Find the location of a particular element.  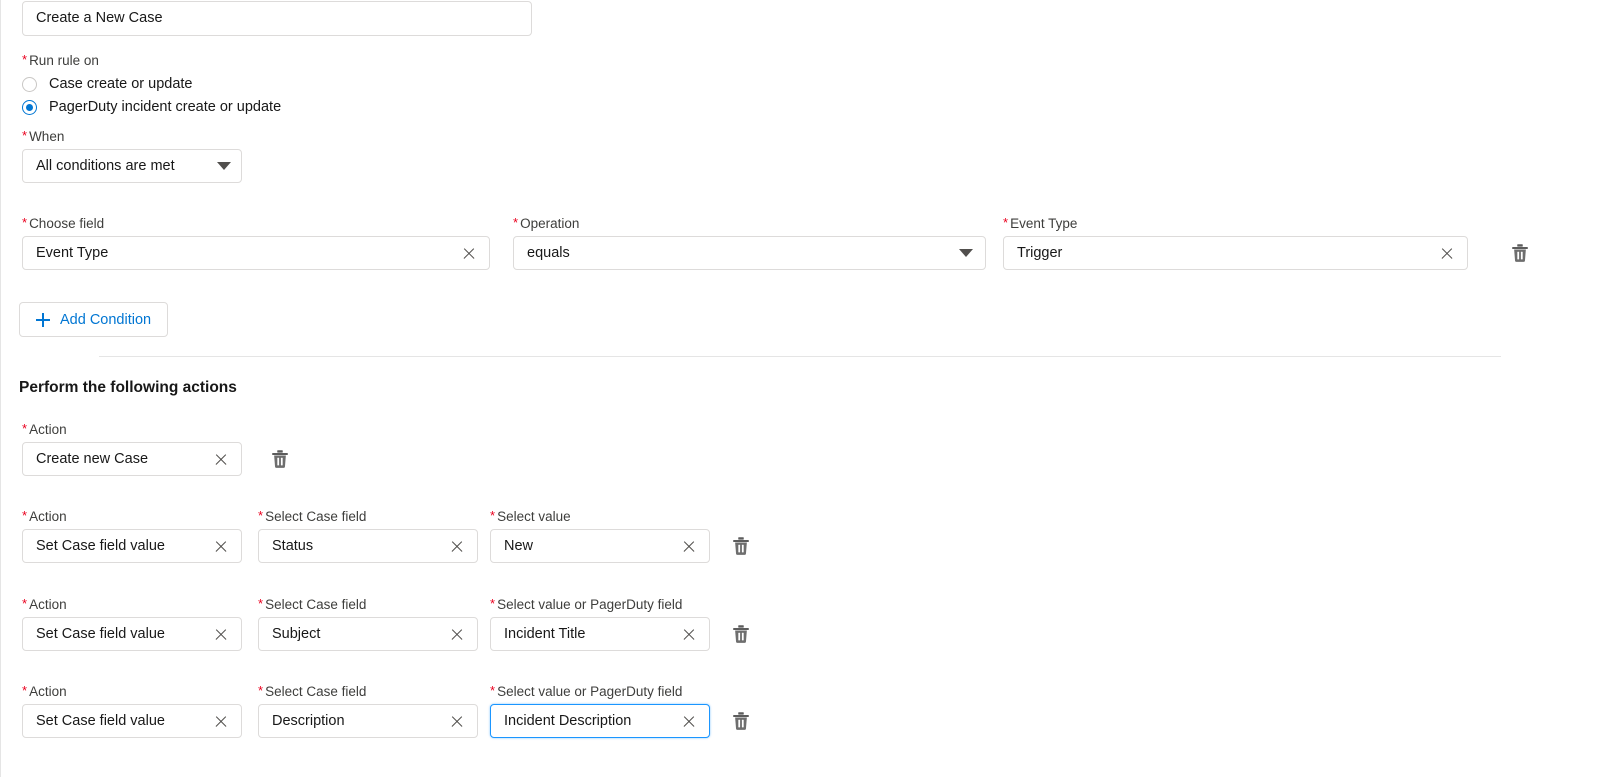

event-type-label: * Event Type is located at coordinates (1235, 223).